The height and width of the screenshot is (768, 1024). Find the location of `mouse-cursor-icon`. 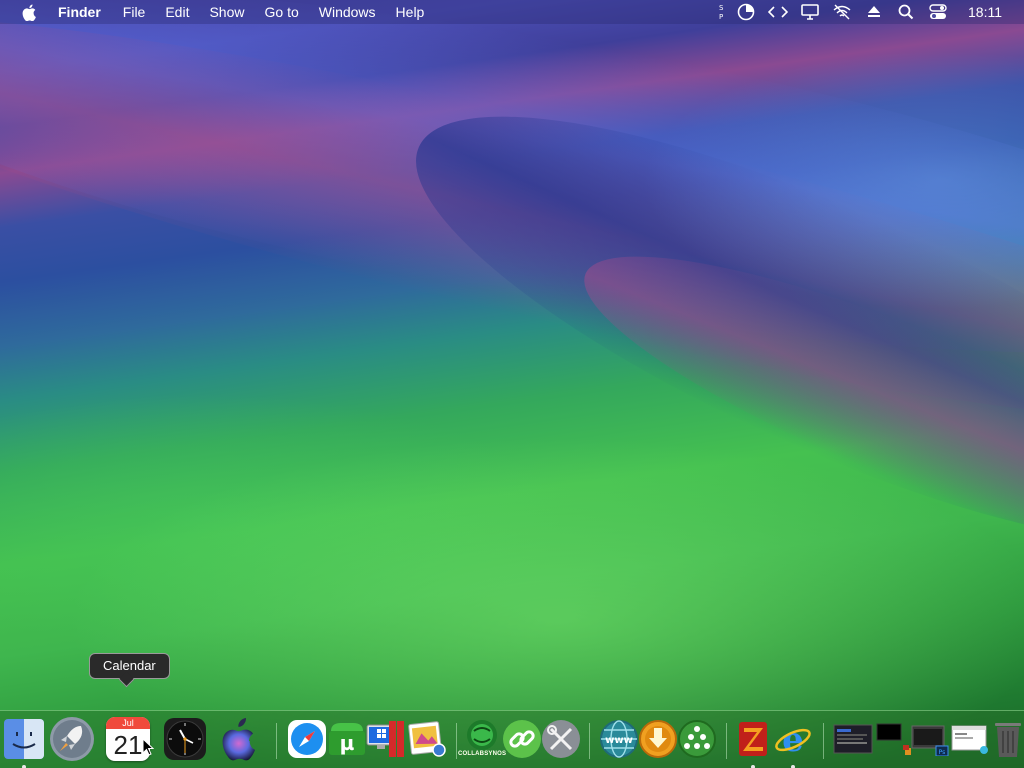

mouse-cursor-icon is located at coordinates (148, 749).